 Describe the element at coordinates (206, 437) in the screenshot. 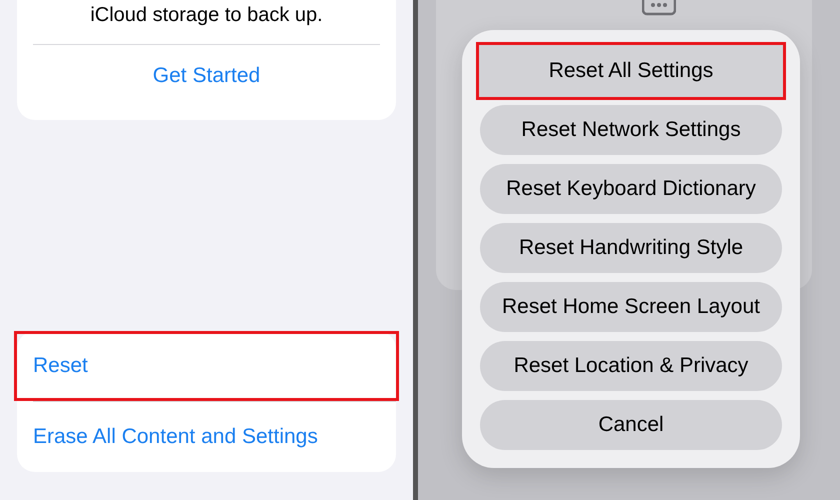

I see `reset-option: Erase All Content and Settings` at that location.